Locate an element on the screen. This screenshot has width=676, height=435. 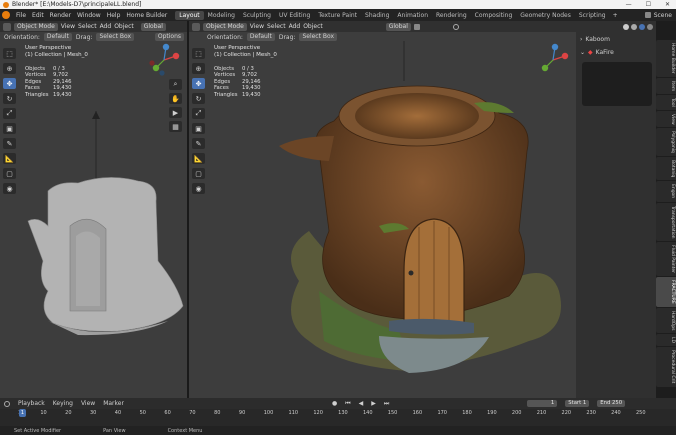
sidebar-tab-item: Item is located at coordinates (666, 85).